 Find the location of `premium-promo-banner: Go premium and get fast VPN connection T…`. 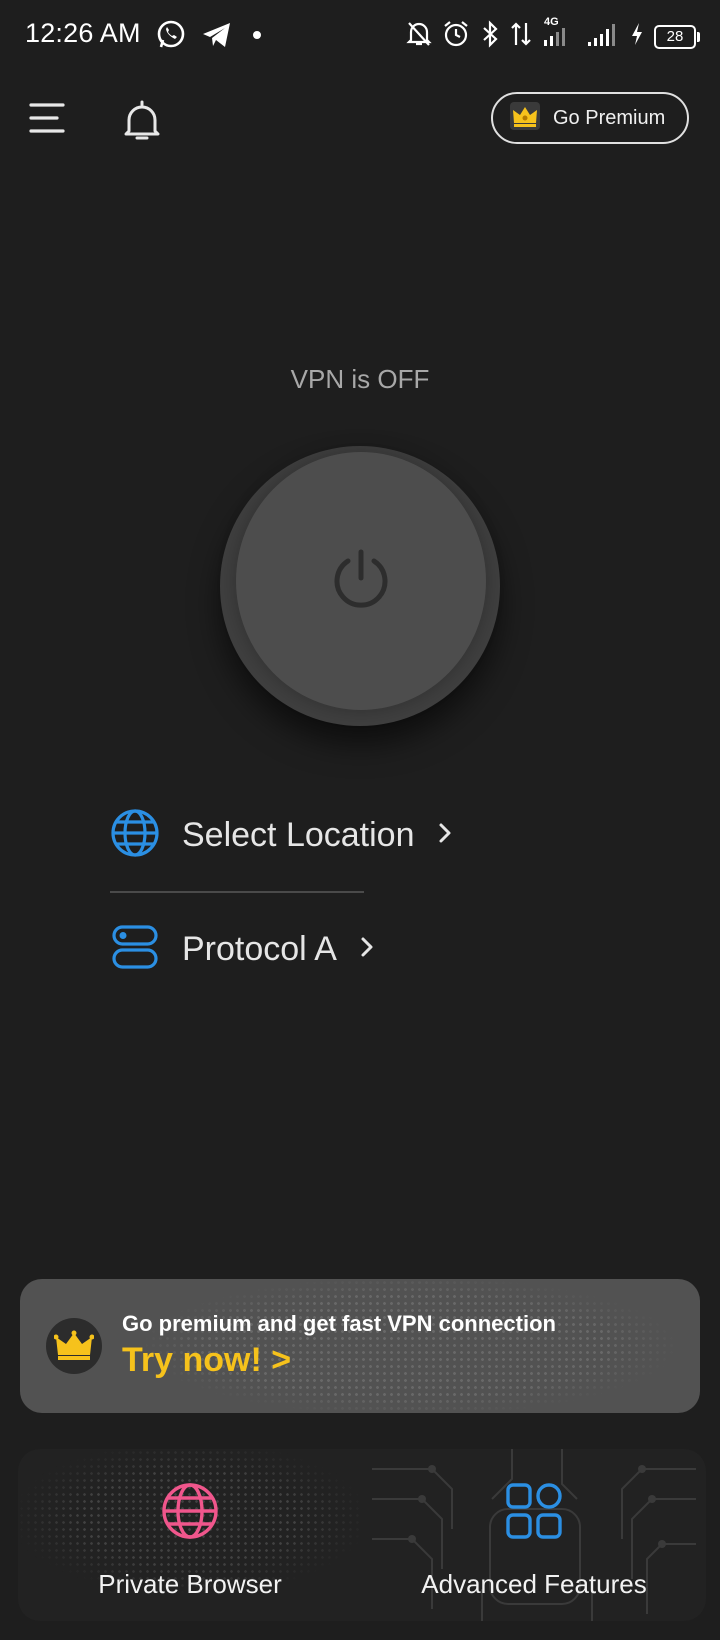

premium-promo-banner: Go premium and get fast VPN connection T… is located at coordinates (360, 1346).